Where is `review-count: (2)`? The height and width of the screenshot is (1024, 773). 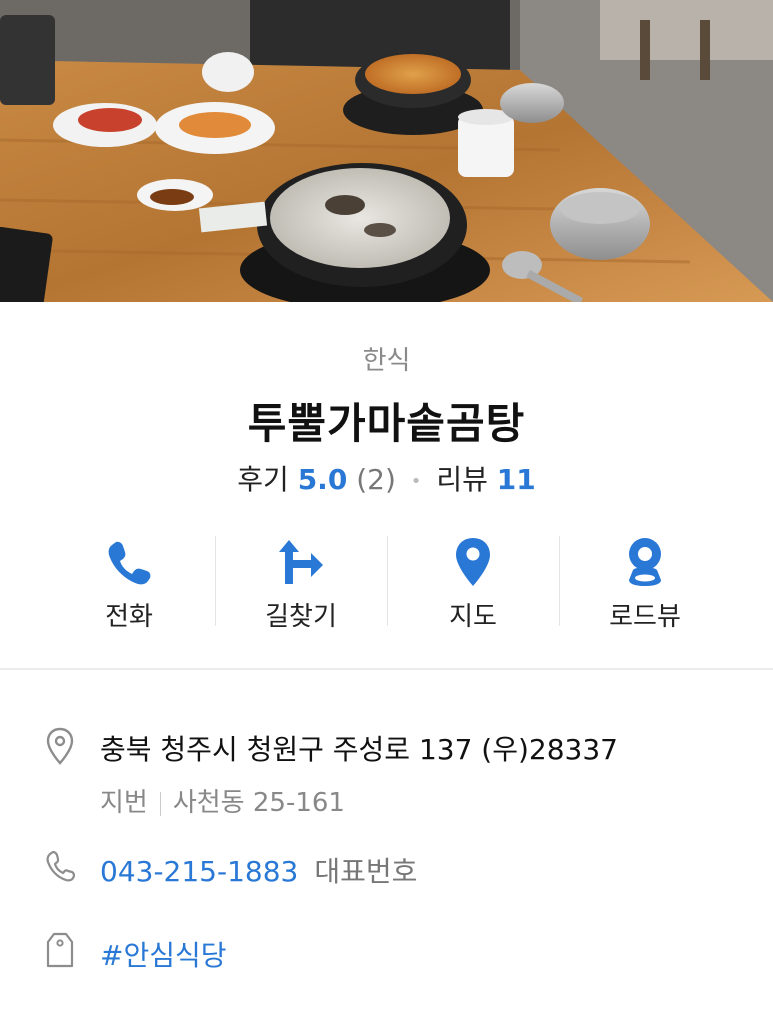 review-count: (2) is located at coordinates (376, 479).